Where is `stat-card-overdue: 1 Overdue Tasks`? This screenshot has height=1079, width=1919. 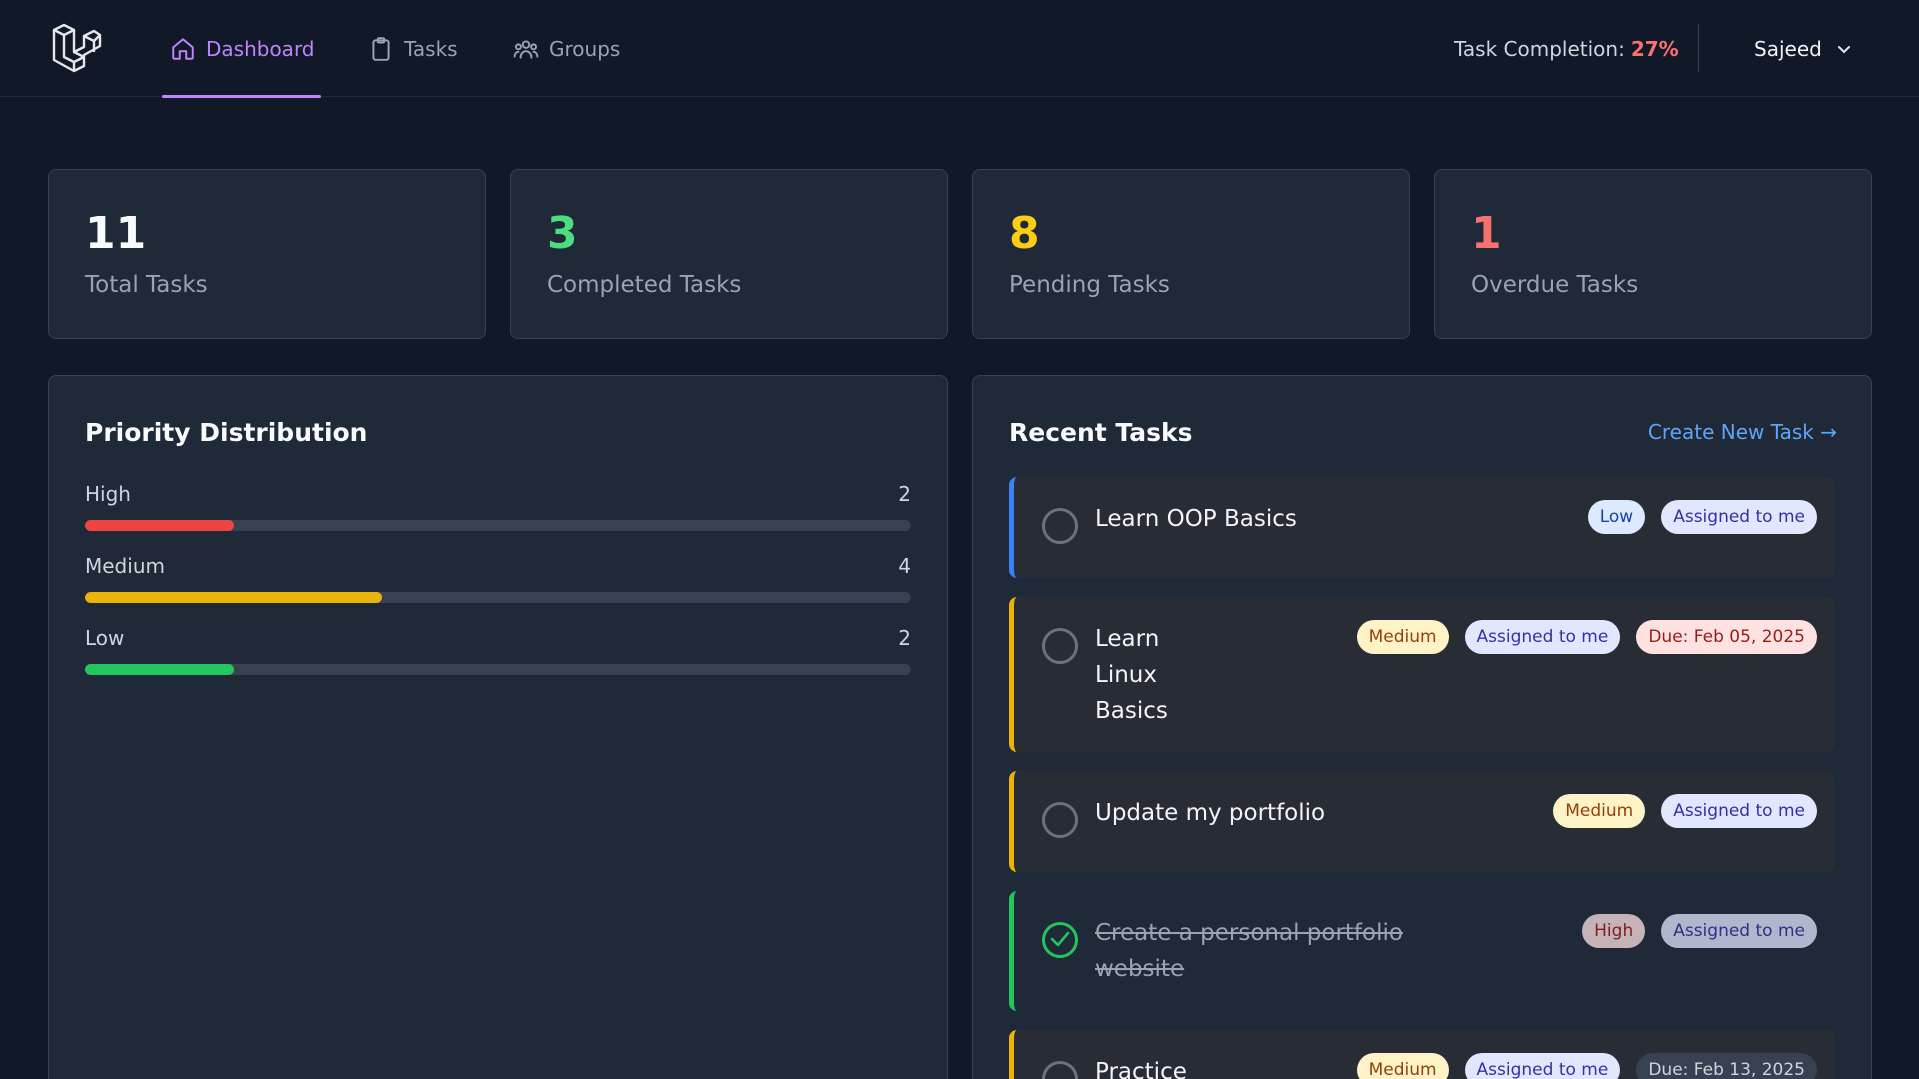 stat-card-overdue: 1 Overdue Tasks is located at coordinates (1653, 254).